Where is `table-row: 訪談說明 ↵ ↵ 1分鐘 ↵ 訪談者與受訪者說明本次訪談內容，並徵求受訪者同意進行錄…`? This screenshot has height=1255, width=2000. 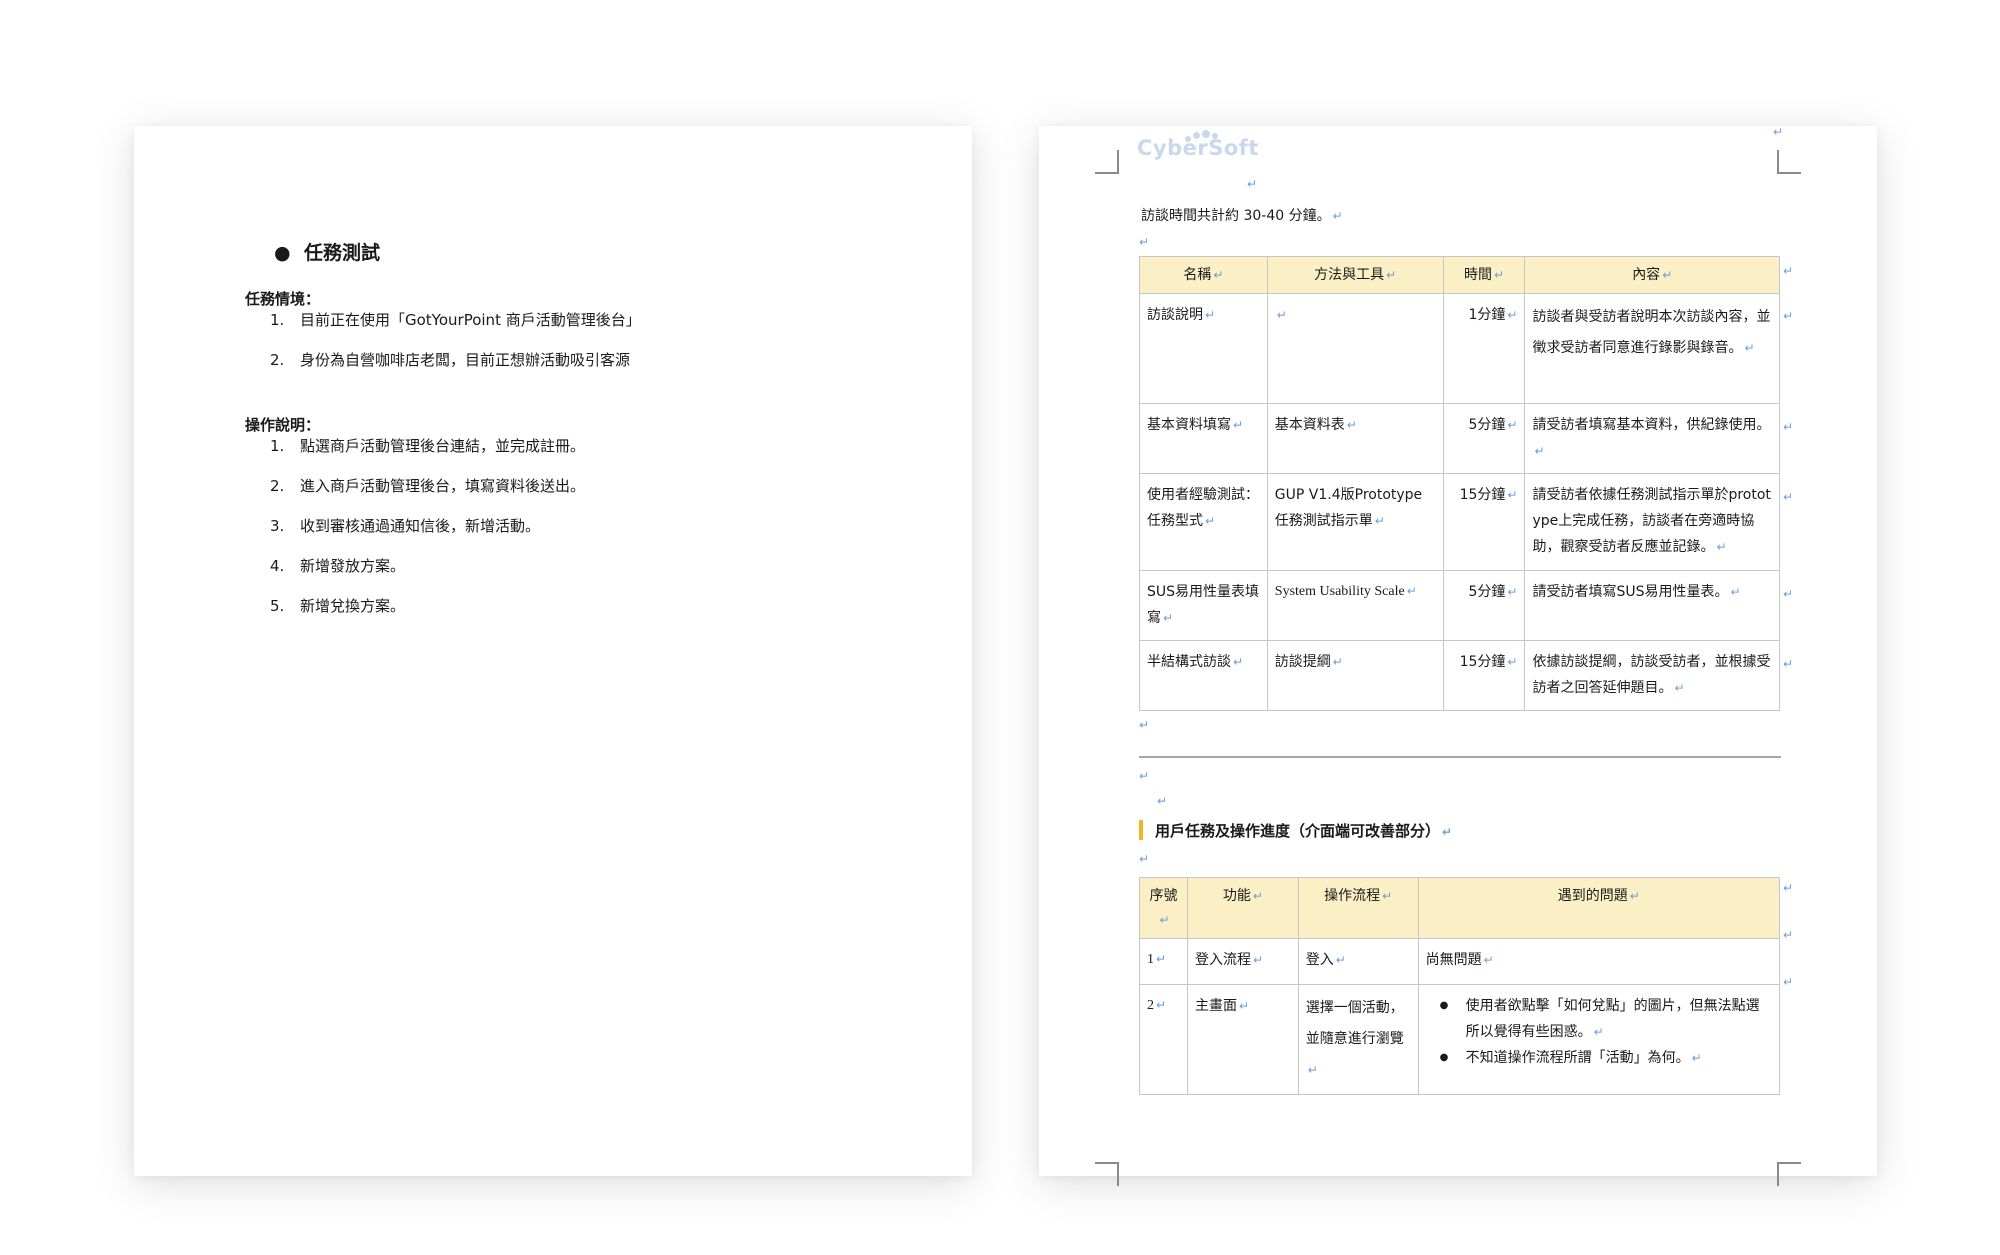
table-row: 訪談說明 ↵ ↵ 1分鐘 ↵ 訪談者與受訪者說明本次訪談內容，並徵求受訪者同意進行錄… is located at coordinates (1459, 348).